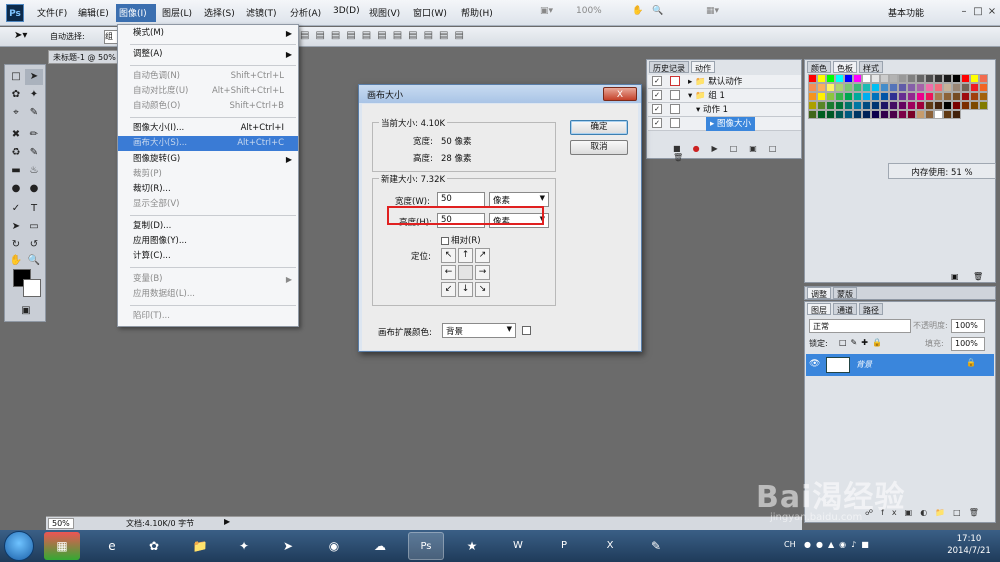  I want to click on folder-icon: 📁, so click(200, 546).